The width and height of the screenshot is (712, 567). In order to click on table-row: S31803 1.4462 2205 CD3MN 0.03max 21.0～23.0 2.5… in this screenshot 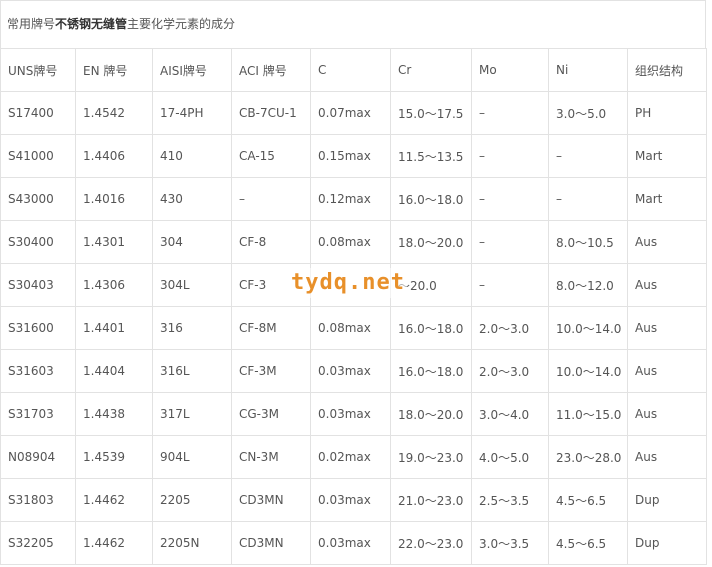, I will do `click(353, 500)`.